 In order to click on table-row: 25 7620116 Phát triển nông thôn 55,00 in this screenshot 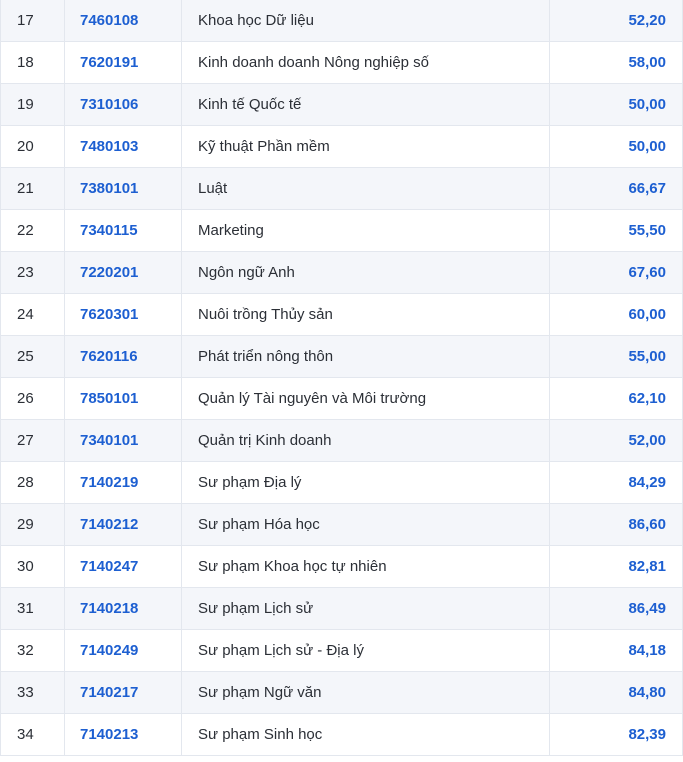, I will do `click(341, 356)`.